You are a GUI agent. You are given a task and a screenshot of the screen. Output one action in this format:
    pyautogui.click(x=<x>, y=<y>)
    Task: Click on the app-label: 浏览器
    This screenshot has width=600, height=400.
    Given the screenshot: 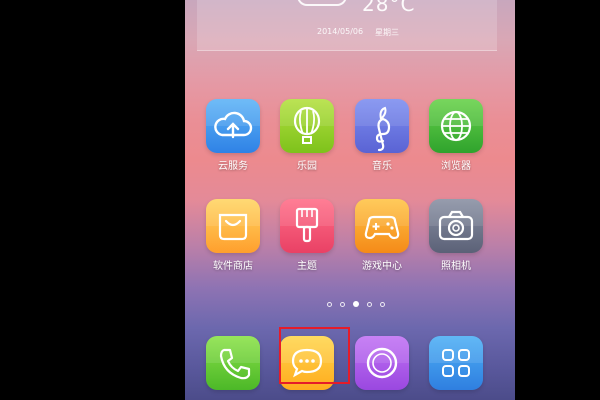 What is the action you would take?
    pyautogui.click(x=456, y=166)
    